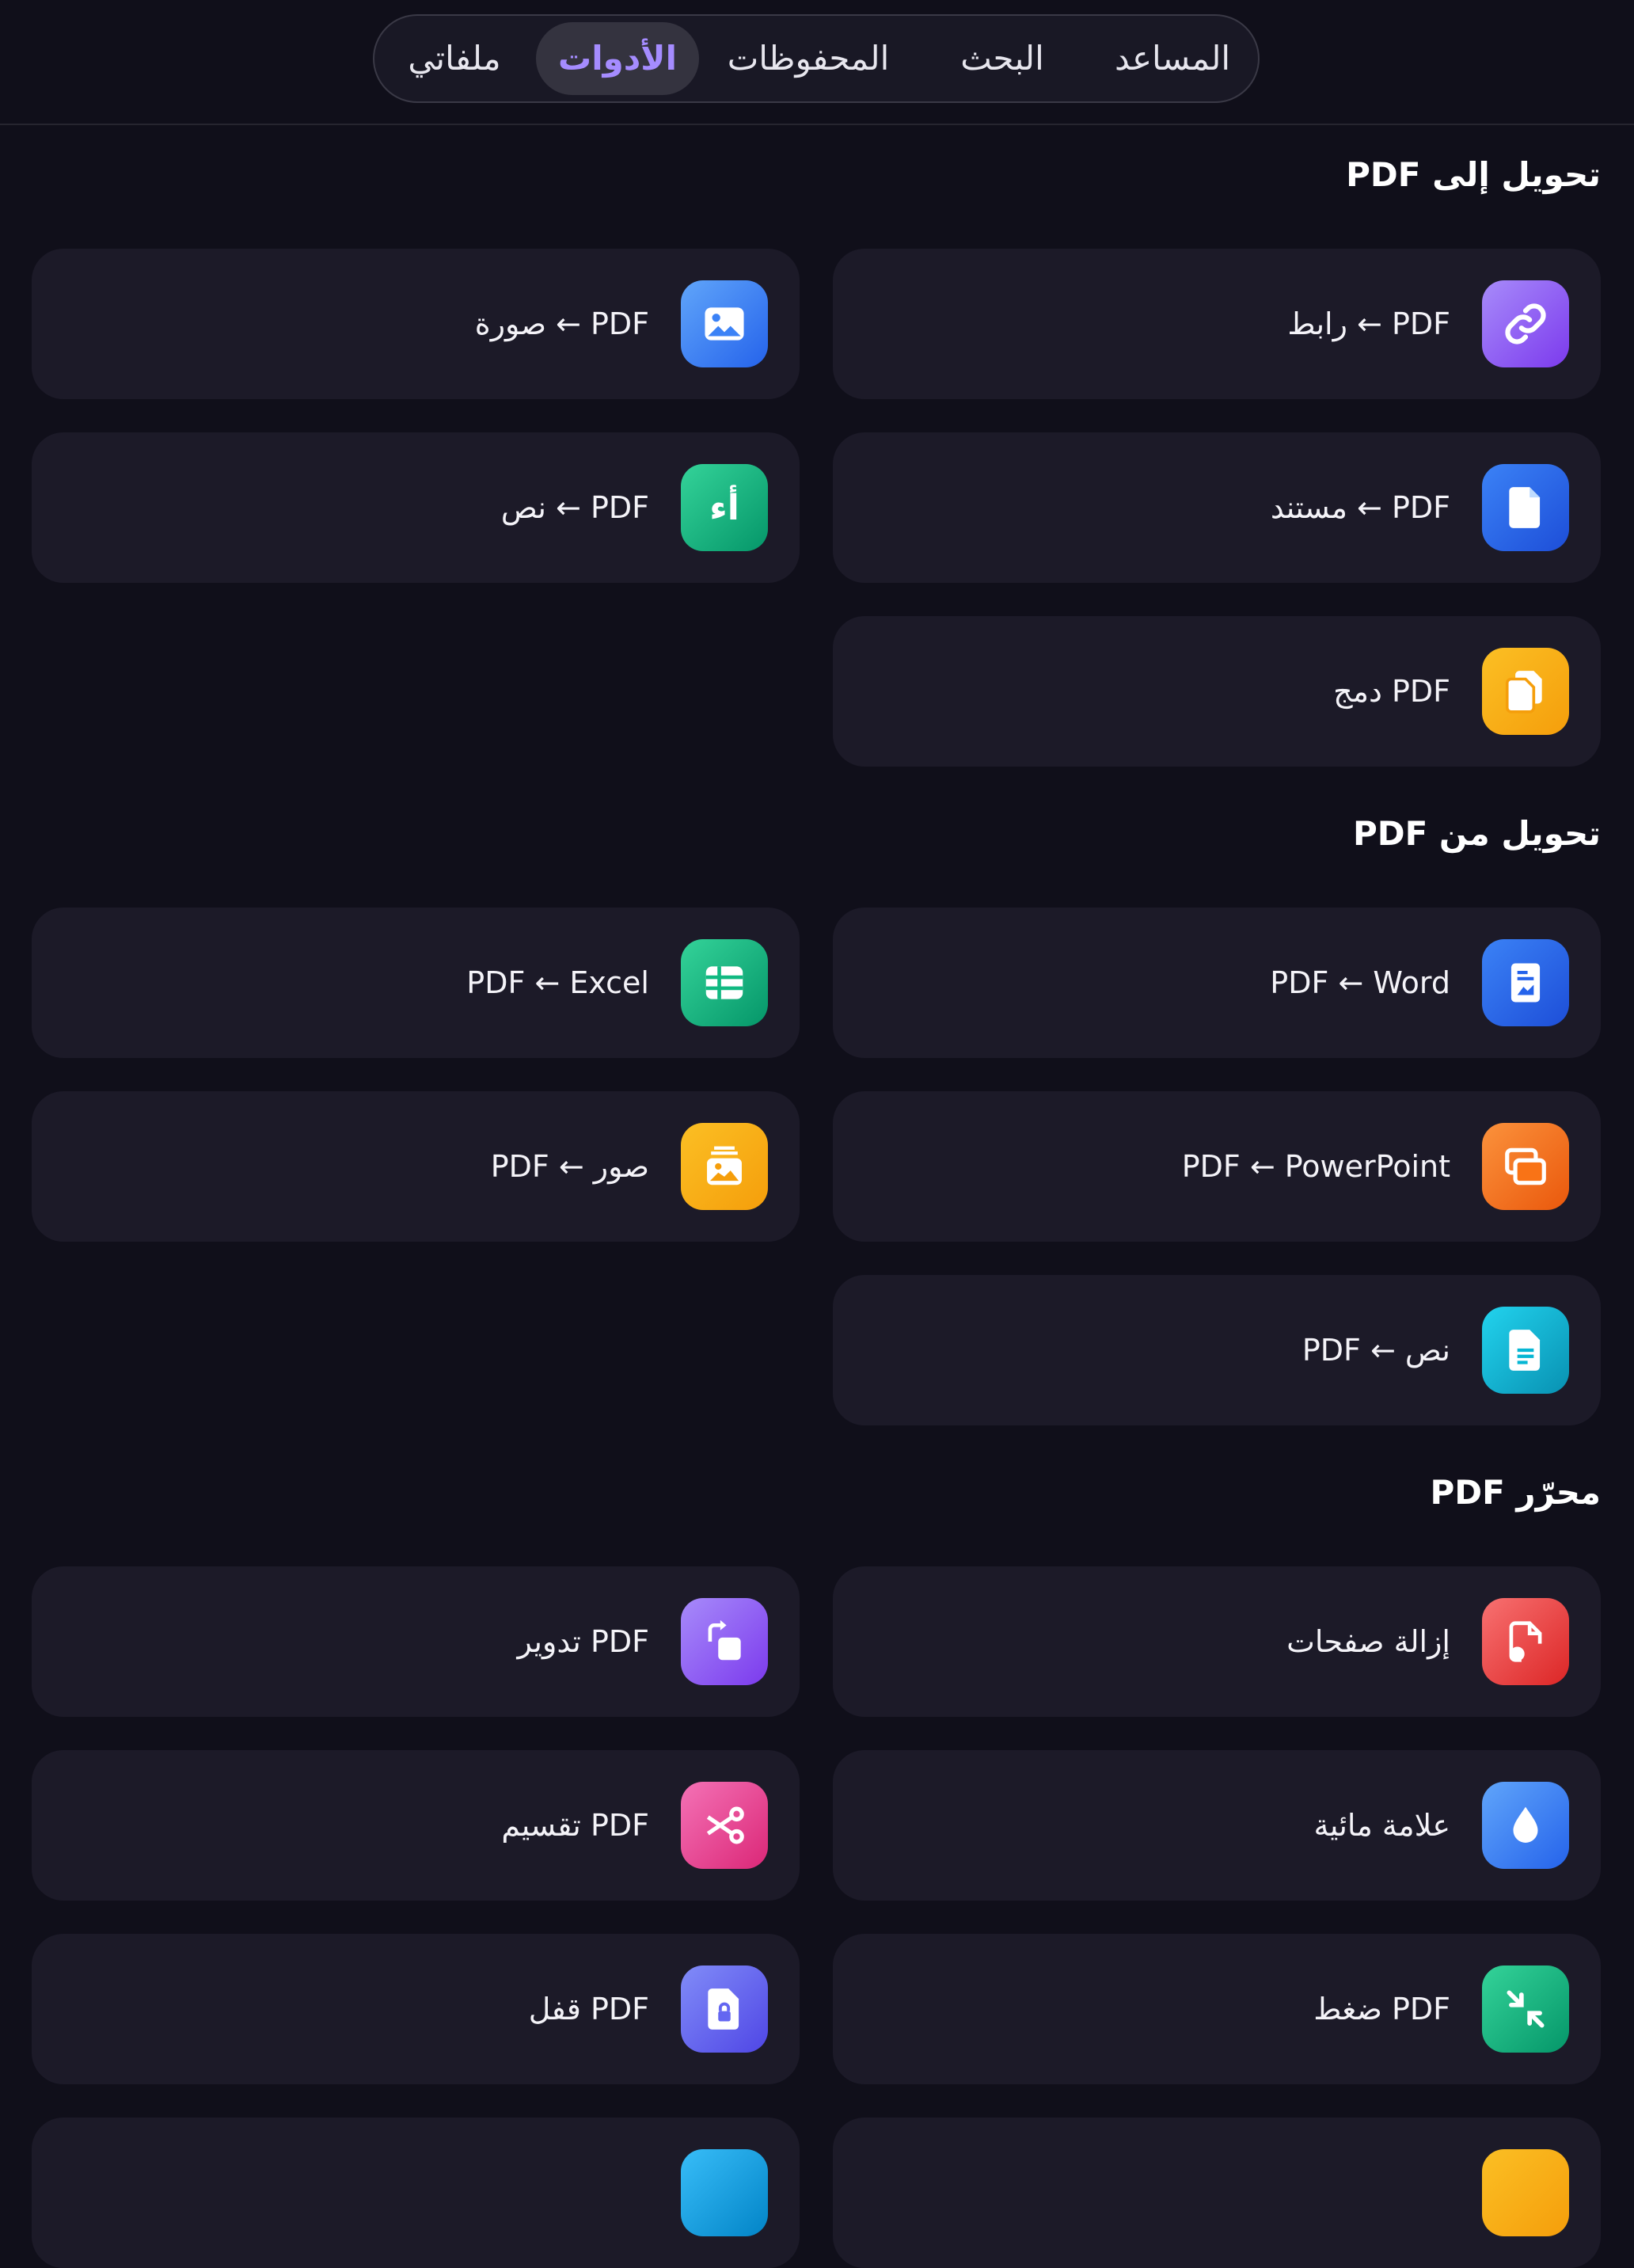  What do you see at coordinates (561, 323) in the screenshot?
I see `tool-label: صورة ← PDF` at bounding box center [561, 323].